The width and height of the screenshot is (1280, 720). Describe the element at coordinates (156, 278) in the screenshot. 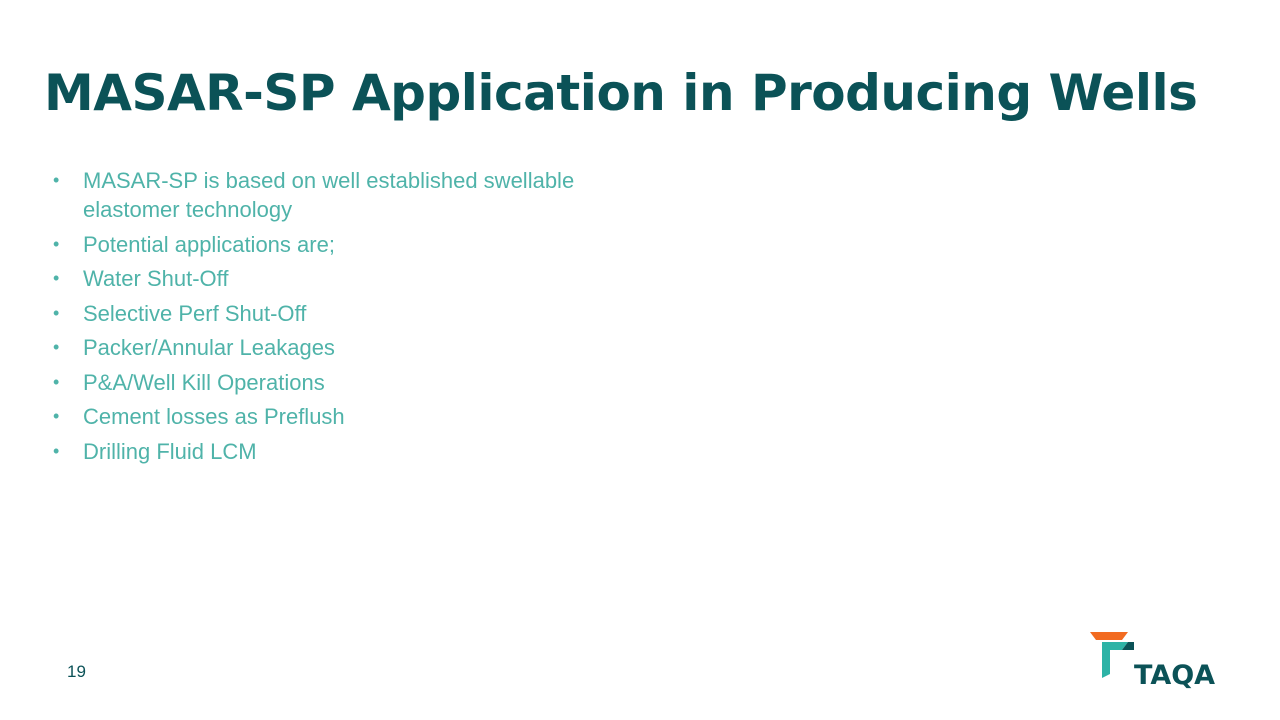

I see `bullet-text: Water Shut-Off` at that location.